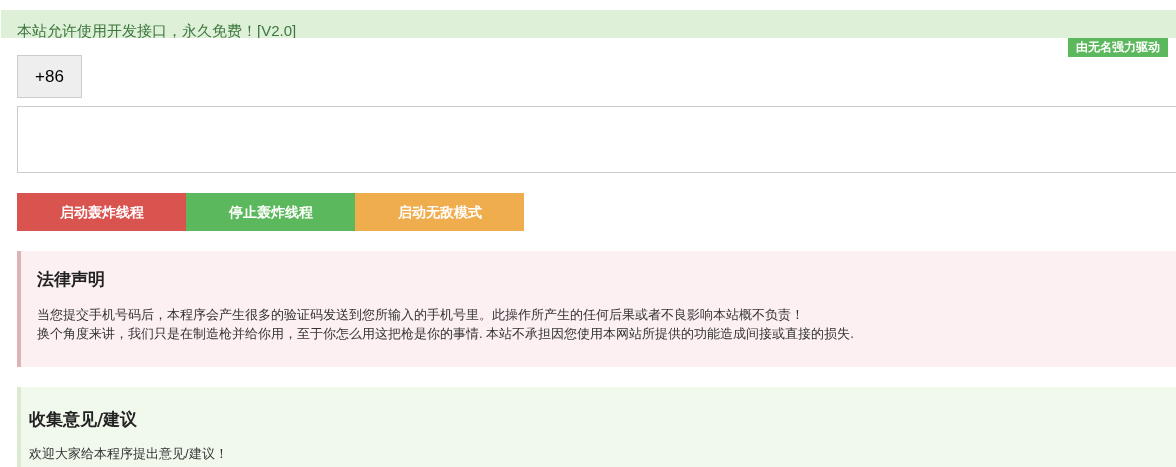 Image resolution: width=1176 pixels, height=467 pixels. Describe the element at coordinates (596, 139) in the screenshot. I see `phone-input-field` at that location.